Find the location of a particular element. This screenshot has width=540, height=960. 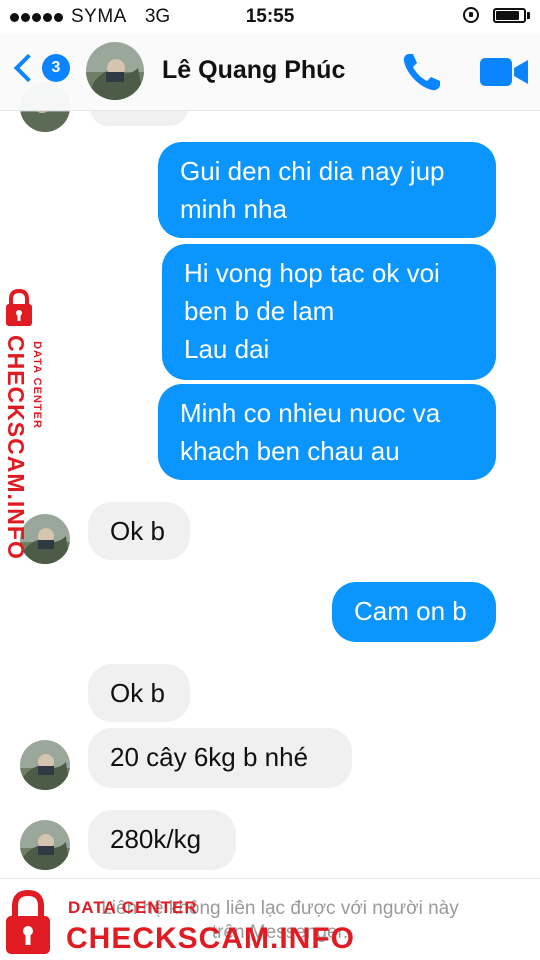

video-call-button is located at coordinates (504, 72).